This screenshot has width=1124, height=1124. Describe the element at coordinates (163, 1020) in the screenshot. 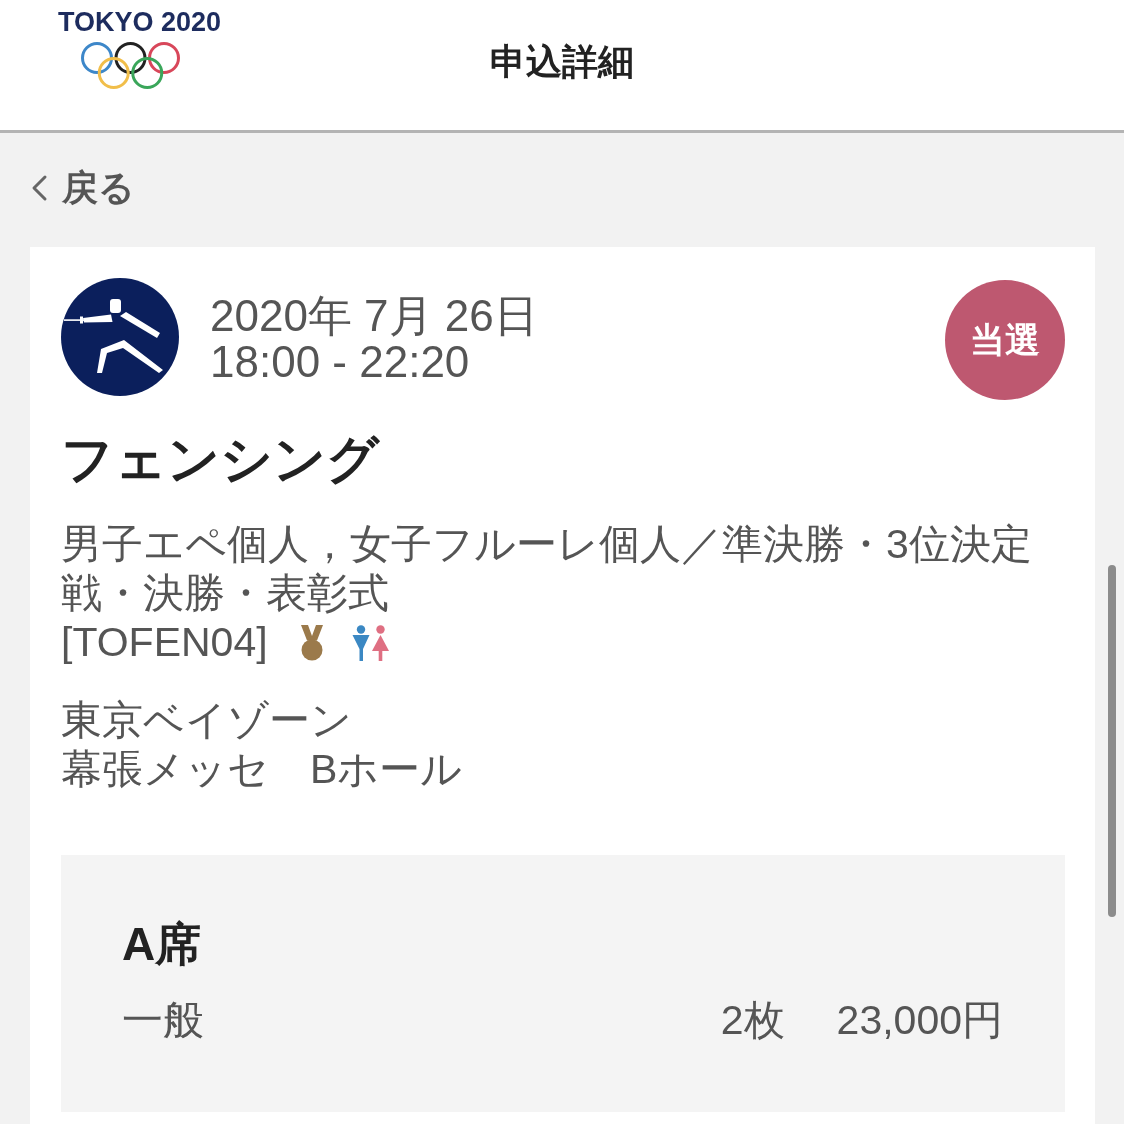

I see `ticket-category: 一般` at that location.